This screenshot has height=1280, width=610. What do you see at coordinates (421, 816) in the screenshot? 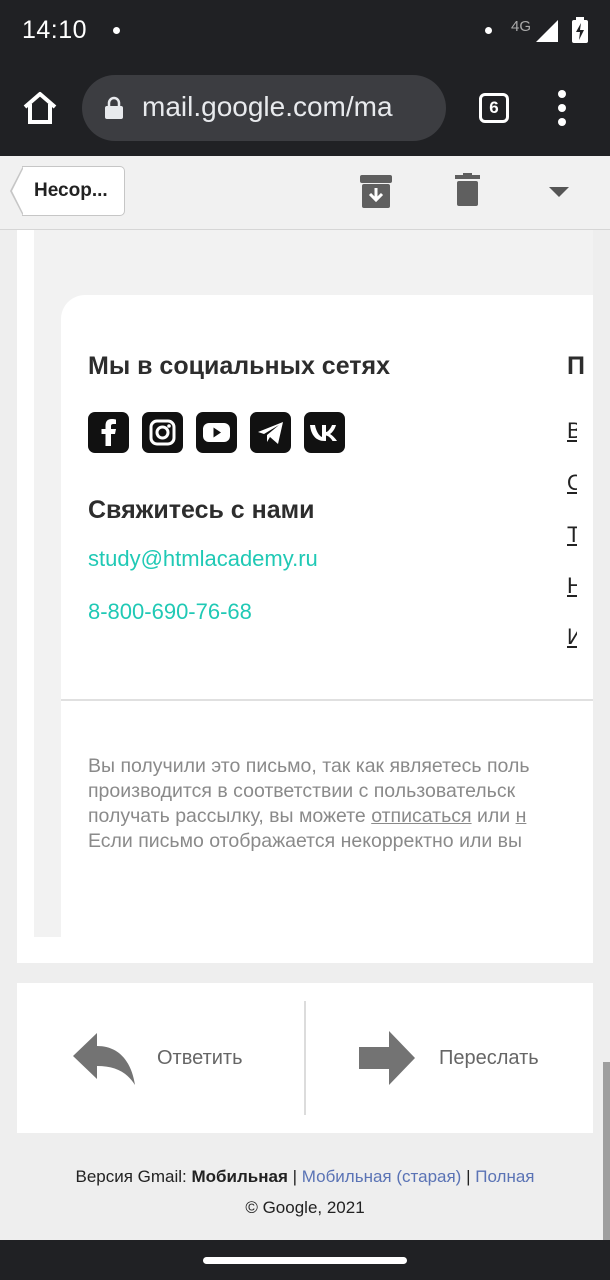
I see `unsubscribe-link: отписаться` at bounding box center [421, 816].